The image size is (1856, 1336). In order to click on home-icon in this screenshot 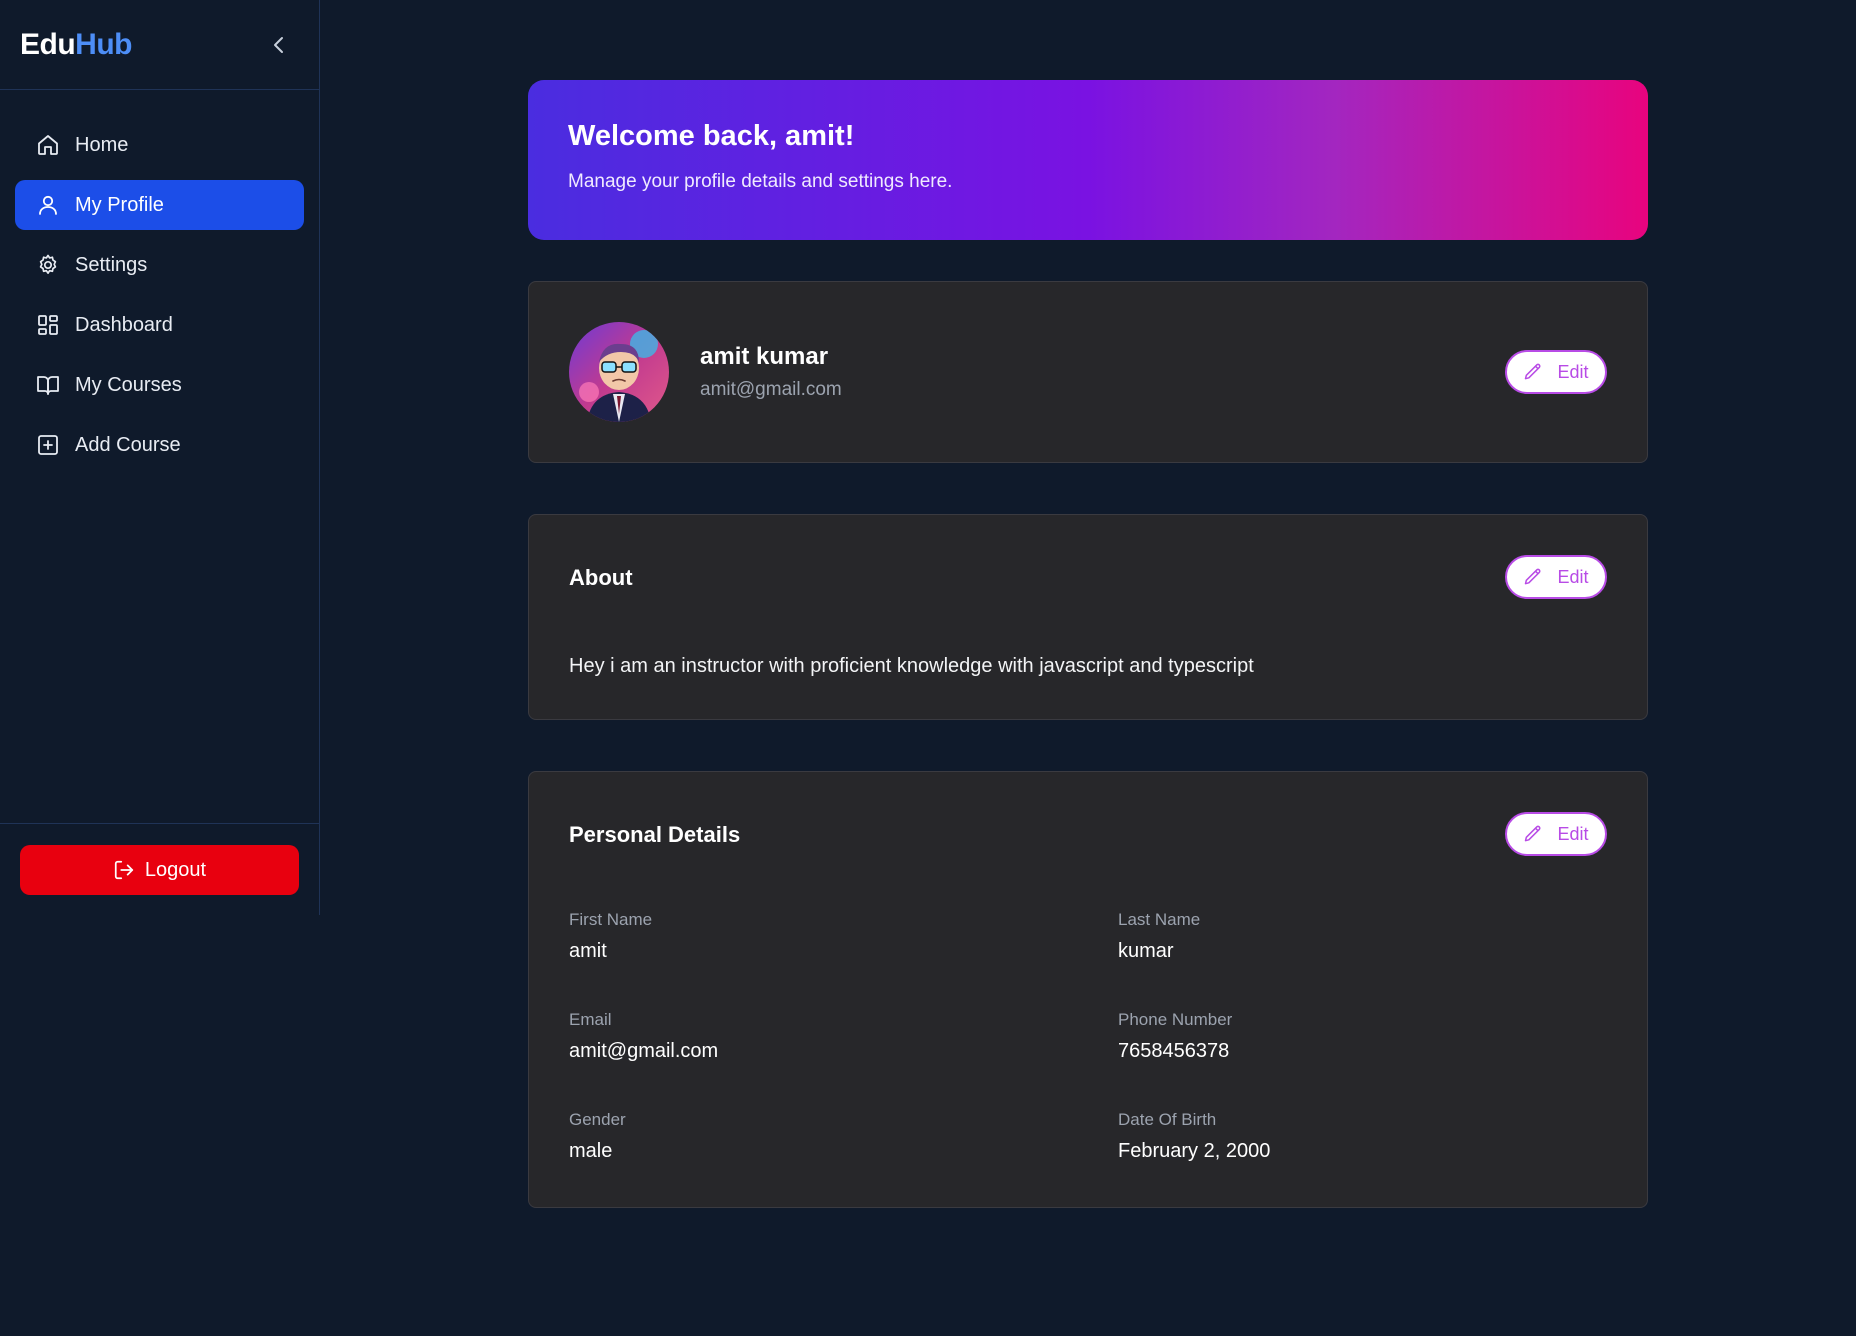, I will do `click(48, 145)`.